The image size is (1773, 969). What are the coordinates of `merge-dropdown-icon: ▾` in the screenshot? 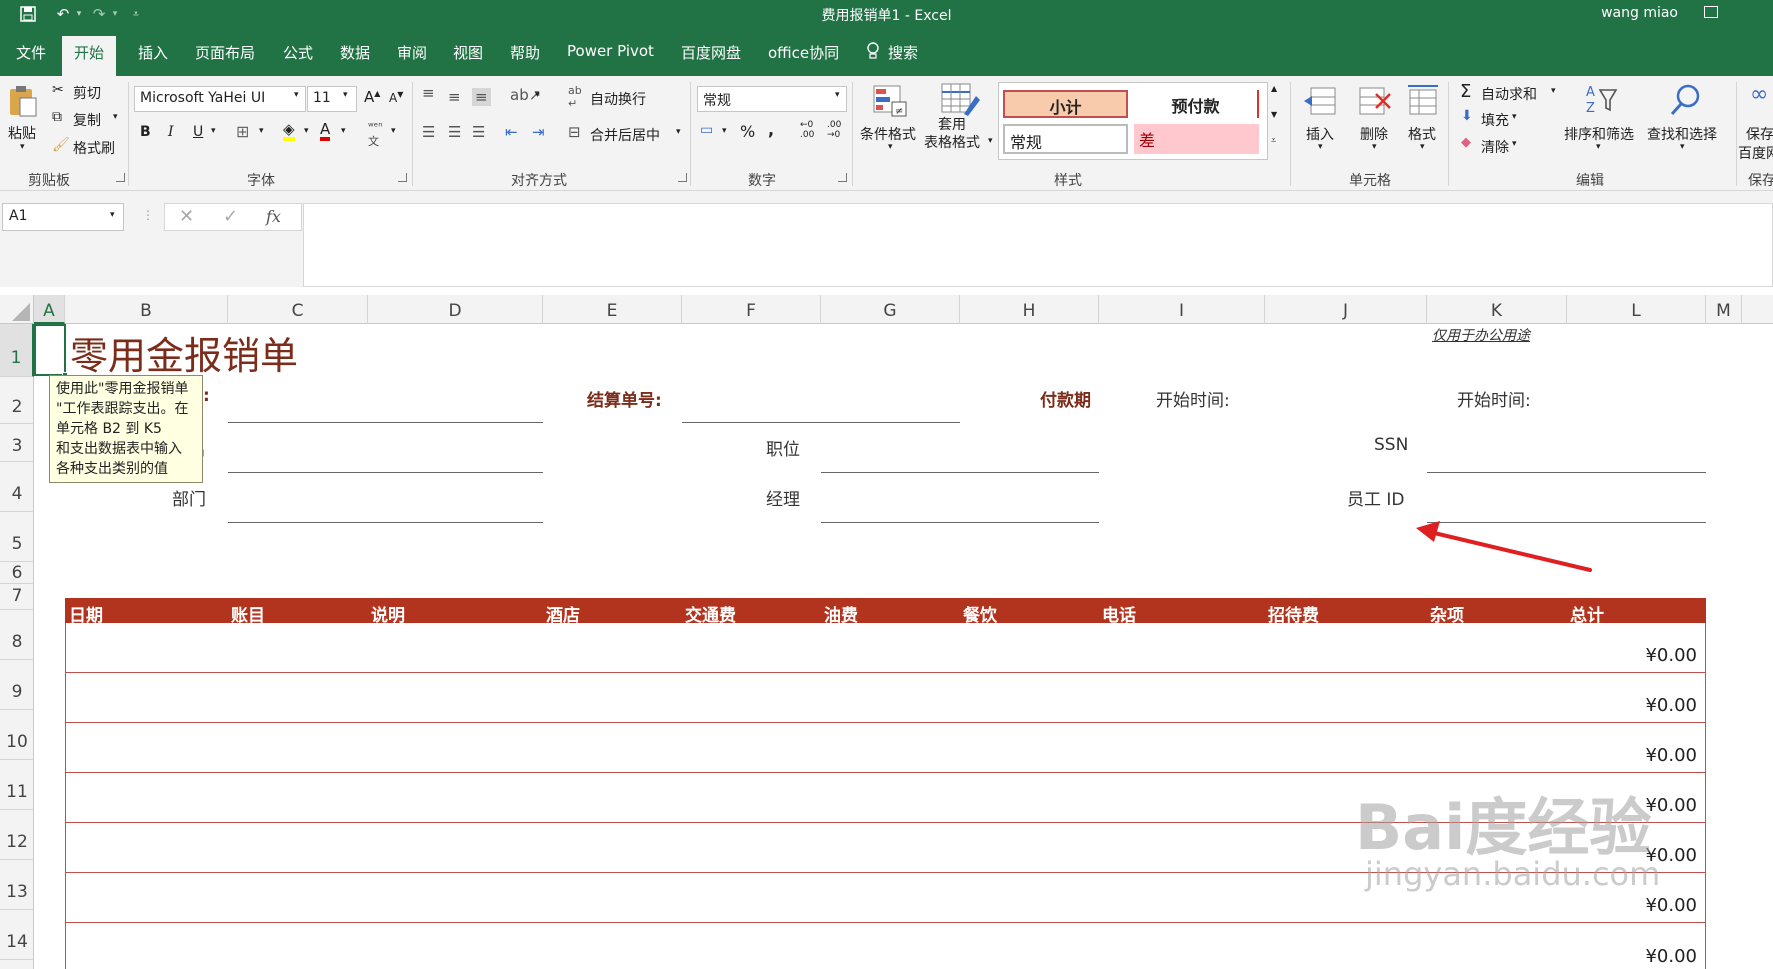 It's located at (678, 132).